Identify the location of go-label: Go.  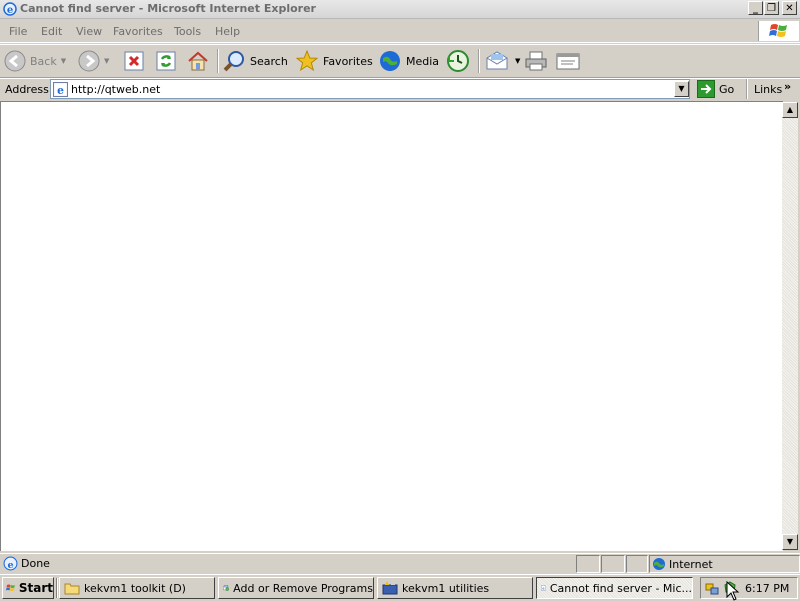
(727, 89).